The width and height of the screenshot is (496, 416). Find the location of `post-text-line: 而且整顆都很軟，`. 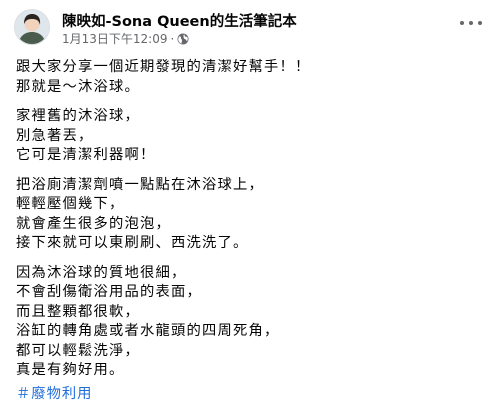

post-text-line: 而且整顆都很軟， is located at coordinates (78, 311).